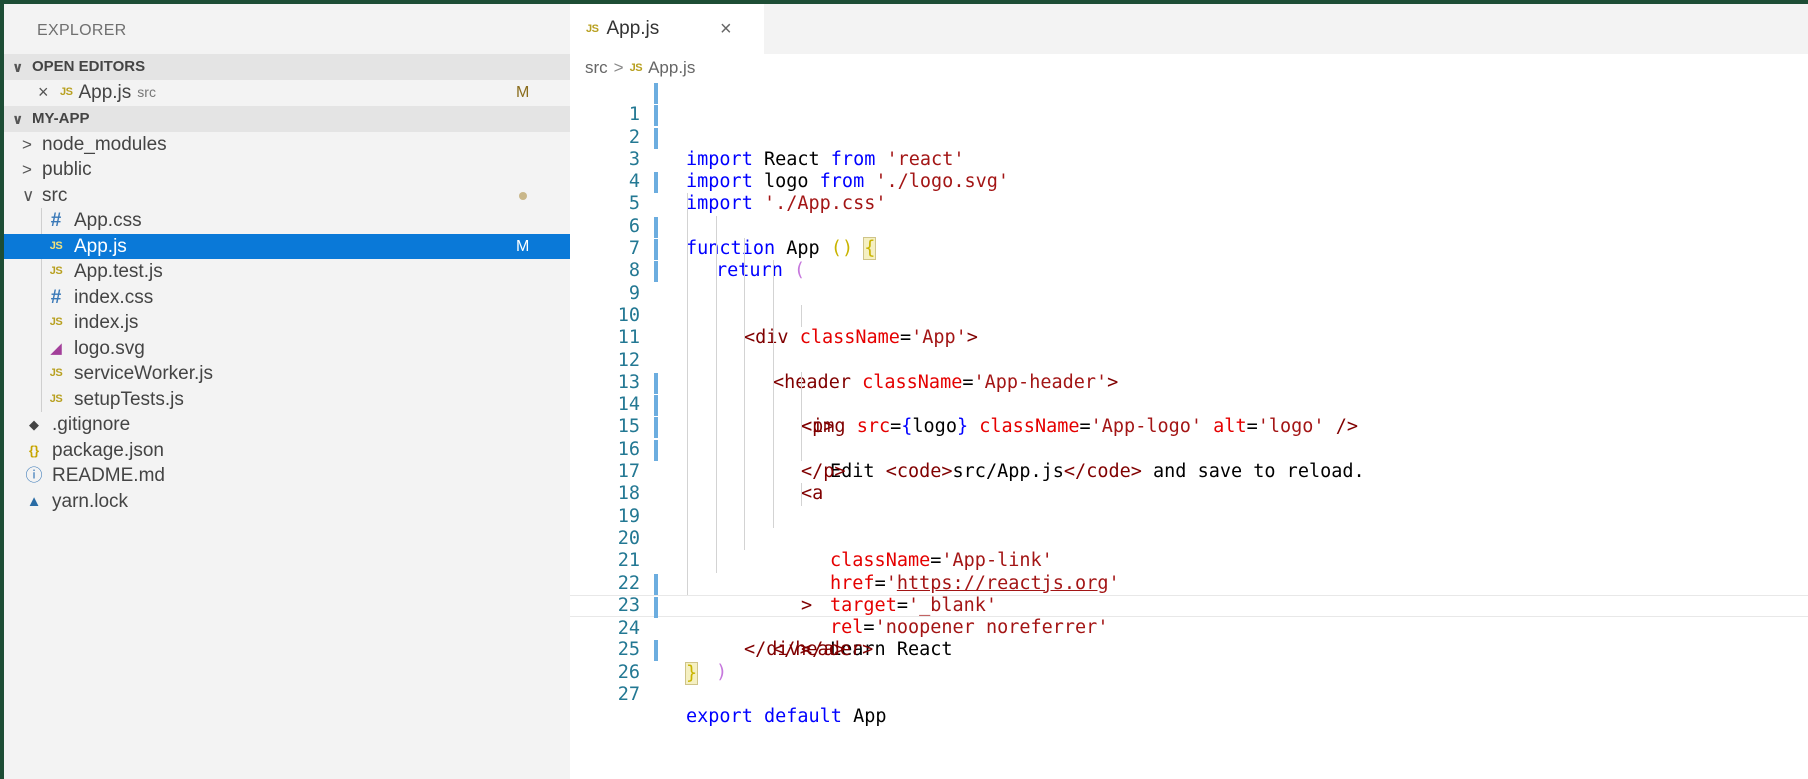 The width and height of the screenshot is (1808, 779). What do you see at coordinates (596, 68) in the screenshot?
I see `breadcrumb-folder: src` at bounding box center [596, 68].